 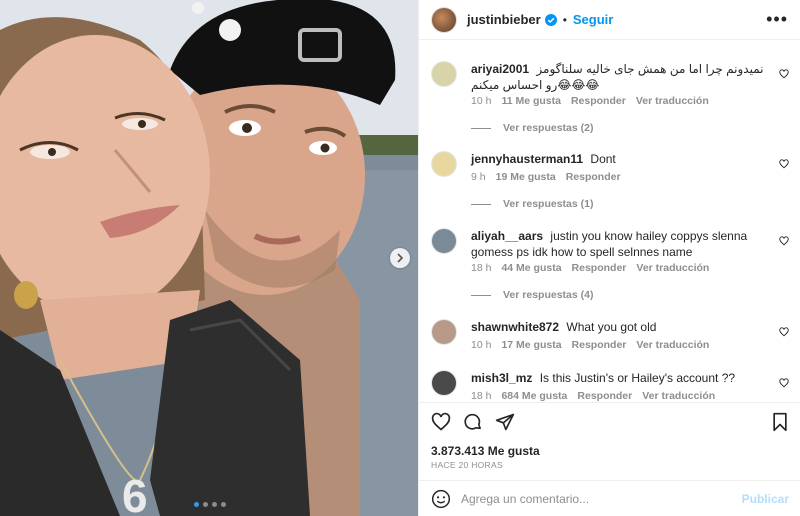 I want to click on svg-text: 6, so click(x=135, y=493).